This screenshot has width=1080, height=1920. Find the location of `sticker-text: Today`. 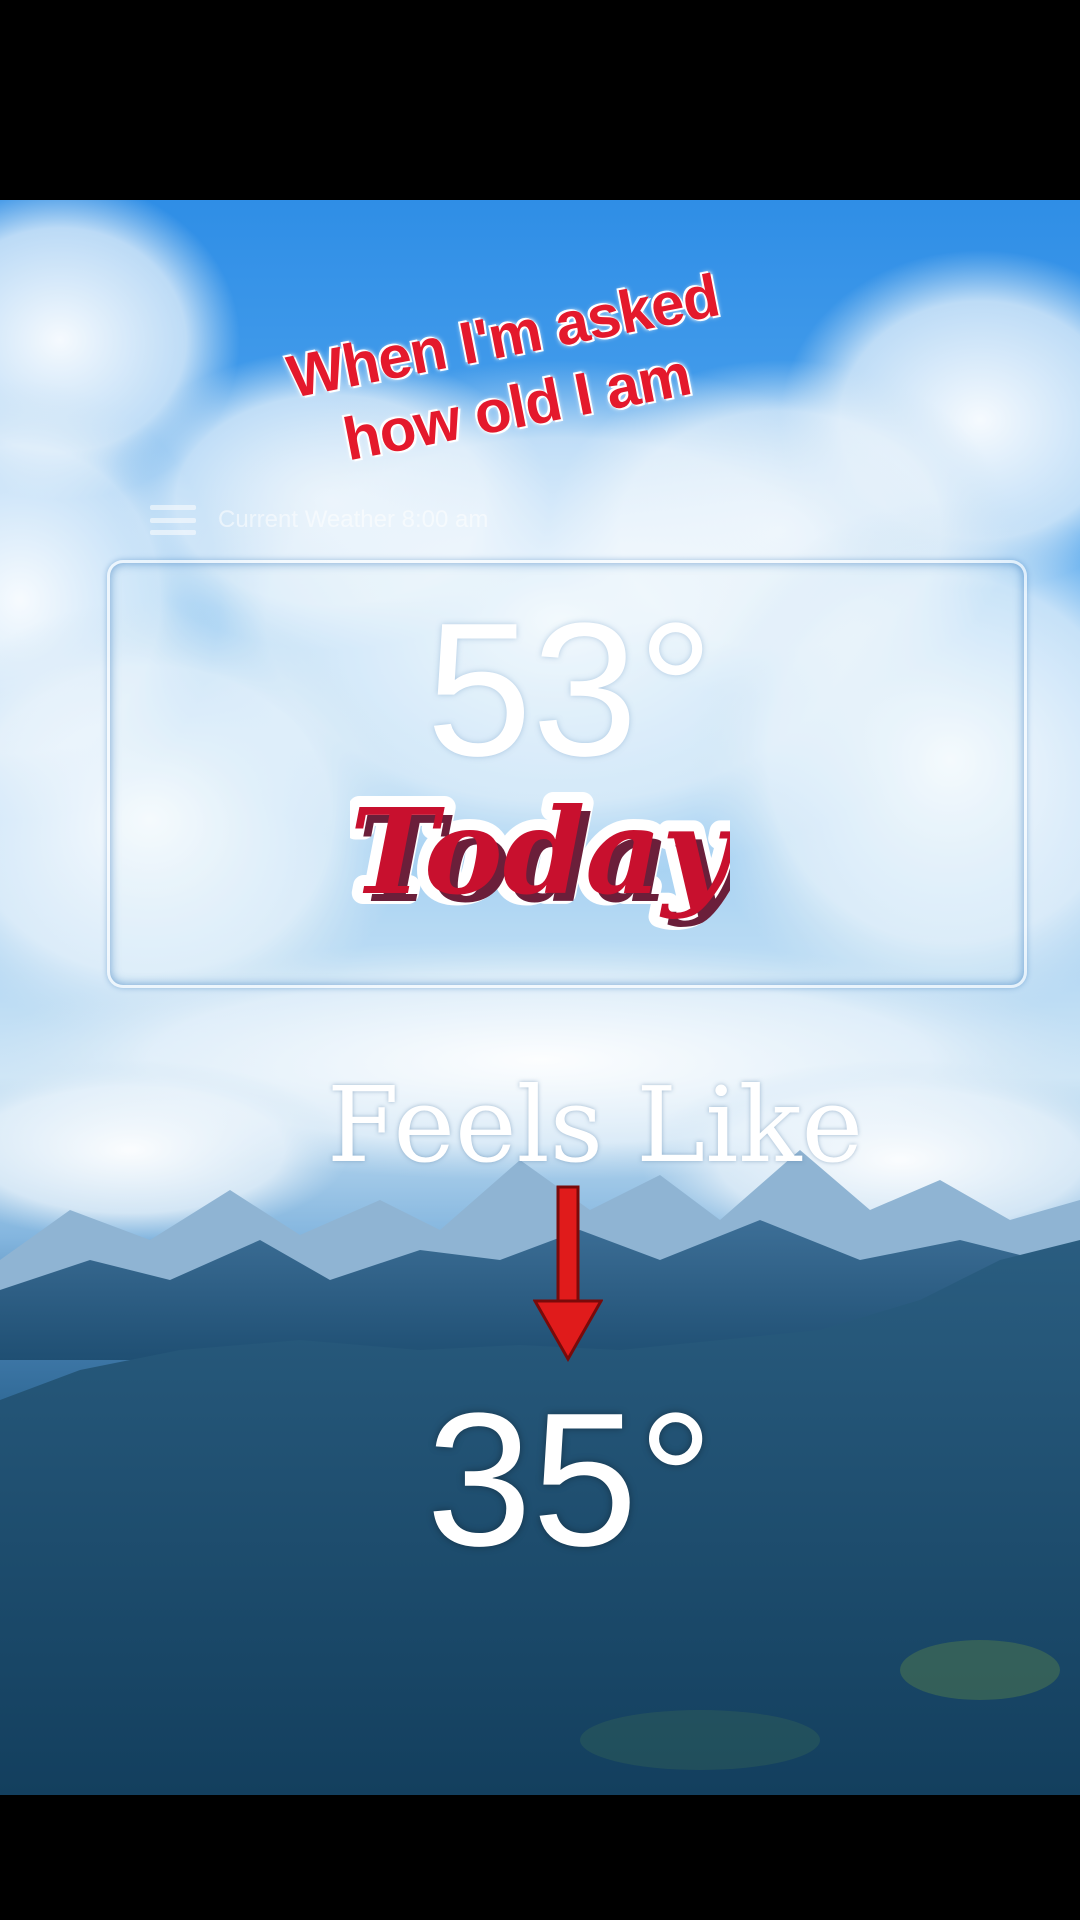

sticker-text: Today is located at coordinates (540, 851).